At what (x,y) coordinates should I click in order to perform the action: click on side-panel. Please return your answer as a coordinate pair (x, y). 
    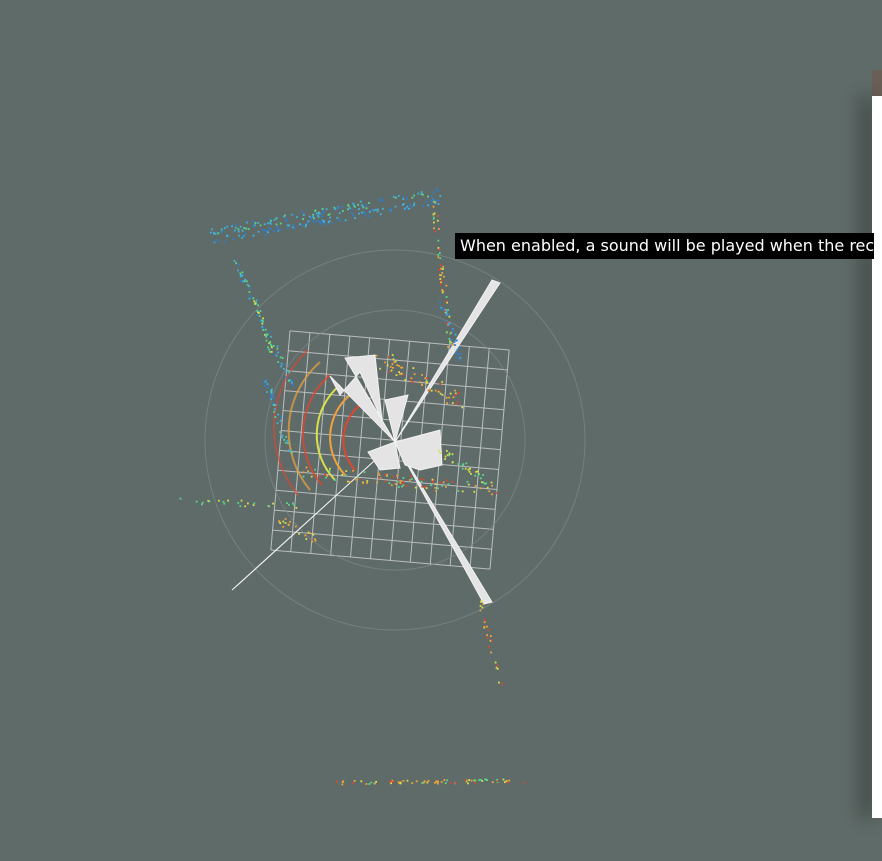
    Looking at the image, I should click on (877, 457).